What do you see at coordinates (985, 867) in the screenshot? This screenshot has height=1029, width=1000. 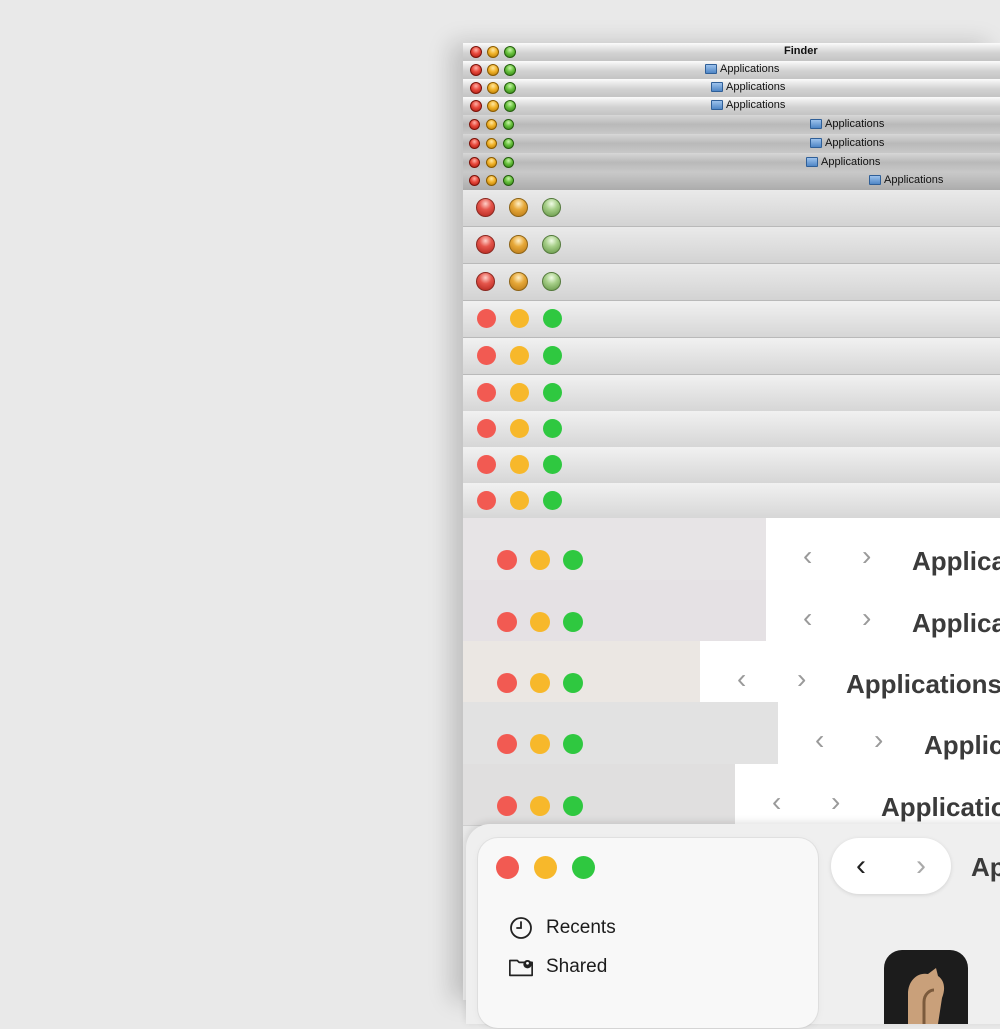 I see `window-title: Ap` at bounding box center [985, 867].